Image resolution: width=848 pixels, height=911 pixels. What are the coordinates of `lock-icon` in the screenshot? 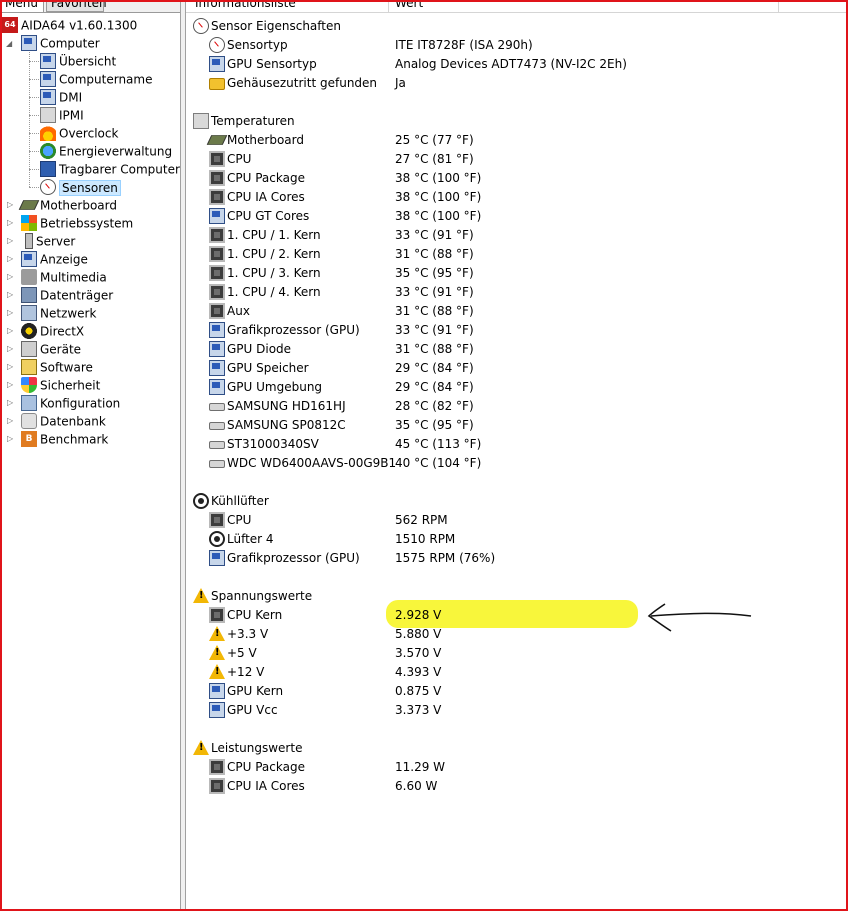 It's located at (217, 84).